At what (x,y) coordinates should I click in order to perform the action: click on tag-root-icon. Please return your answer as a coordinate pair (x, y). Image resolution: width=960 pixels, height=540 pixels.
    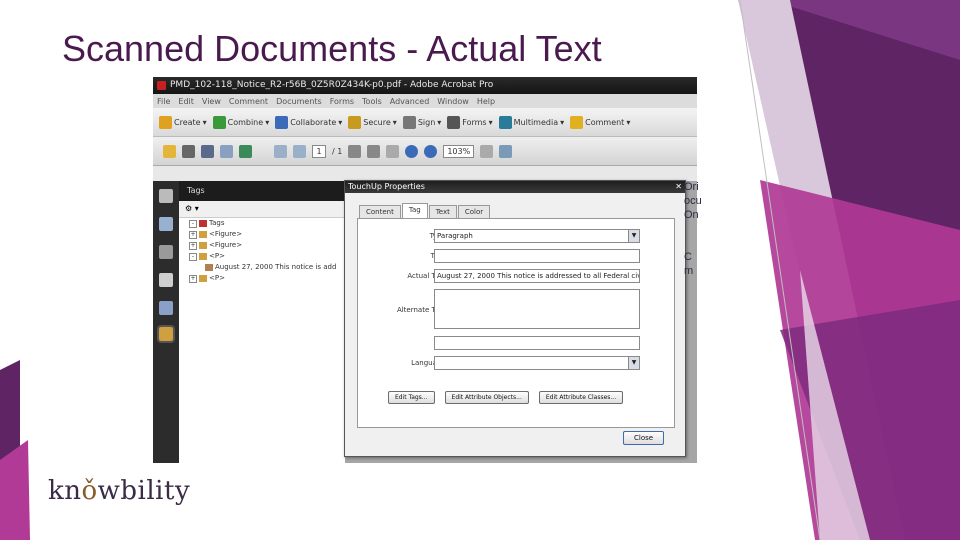
    Looking at the image, I should click on (203, 223).